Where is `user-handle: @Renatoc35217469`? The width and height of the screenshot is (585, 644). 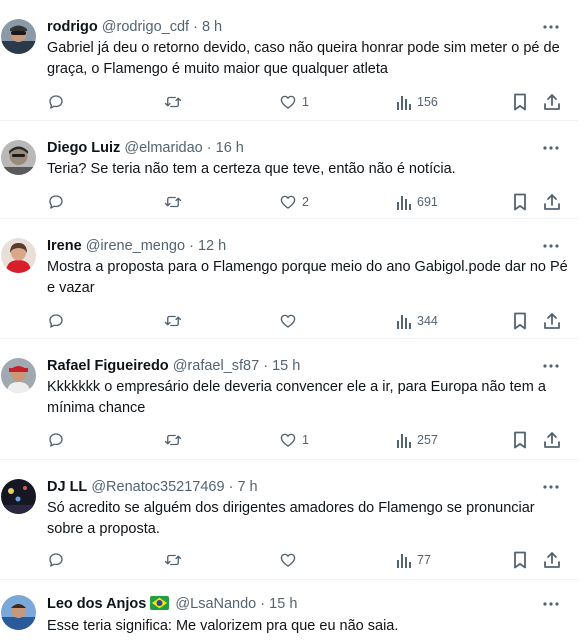
user-handle: @Renatoc35217469 is located at coordinates (157, 487).